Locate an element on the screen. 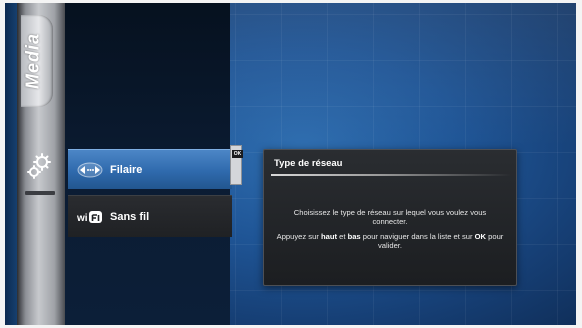  menu-item-sans-fil: wi Sans fil is located at coordinates (150, 216).